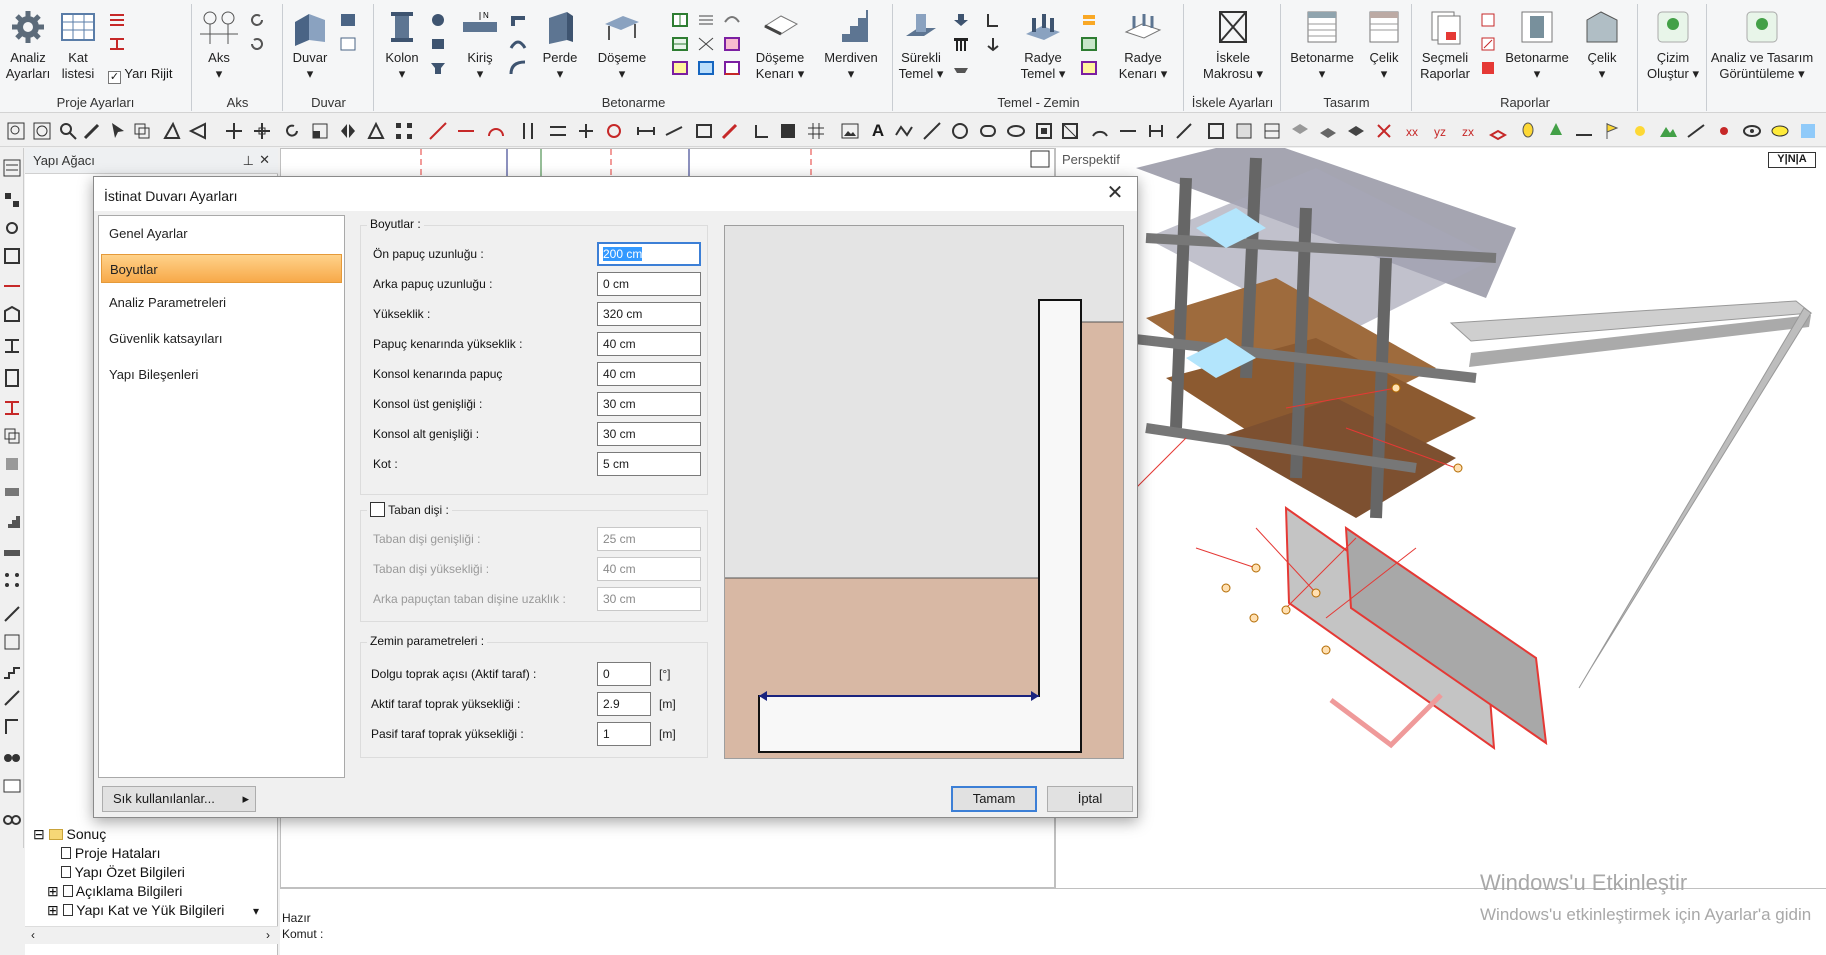 The height and width of the screenshot is (955, 1826). I want to click on tree-icon, so click(1556, 131).